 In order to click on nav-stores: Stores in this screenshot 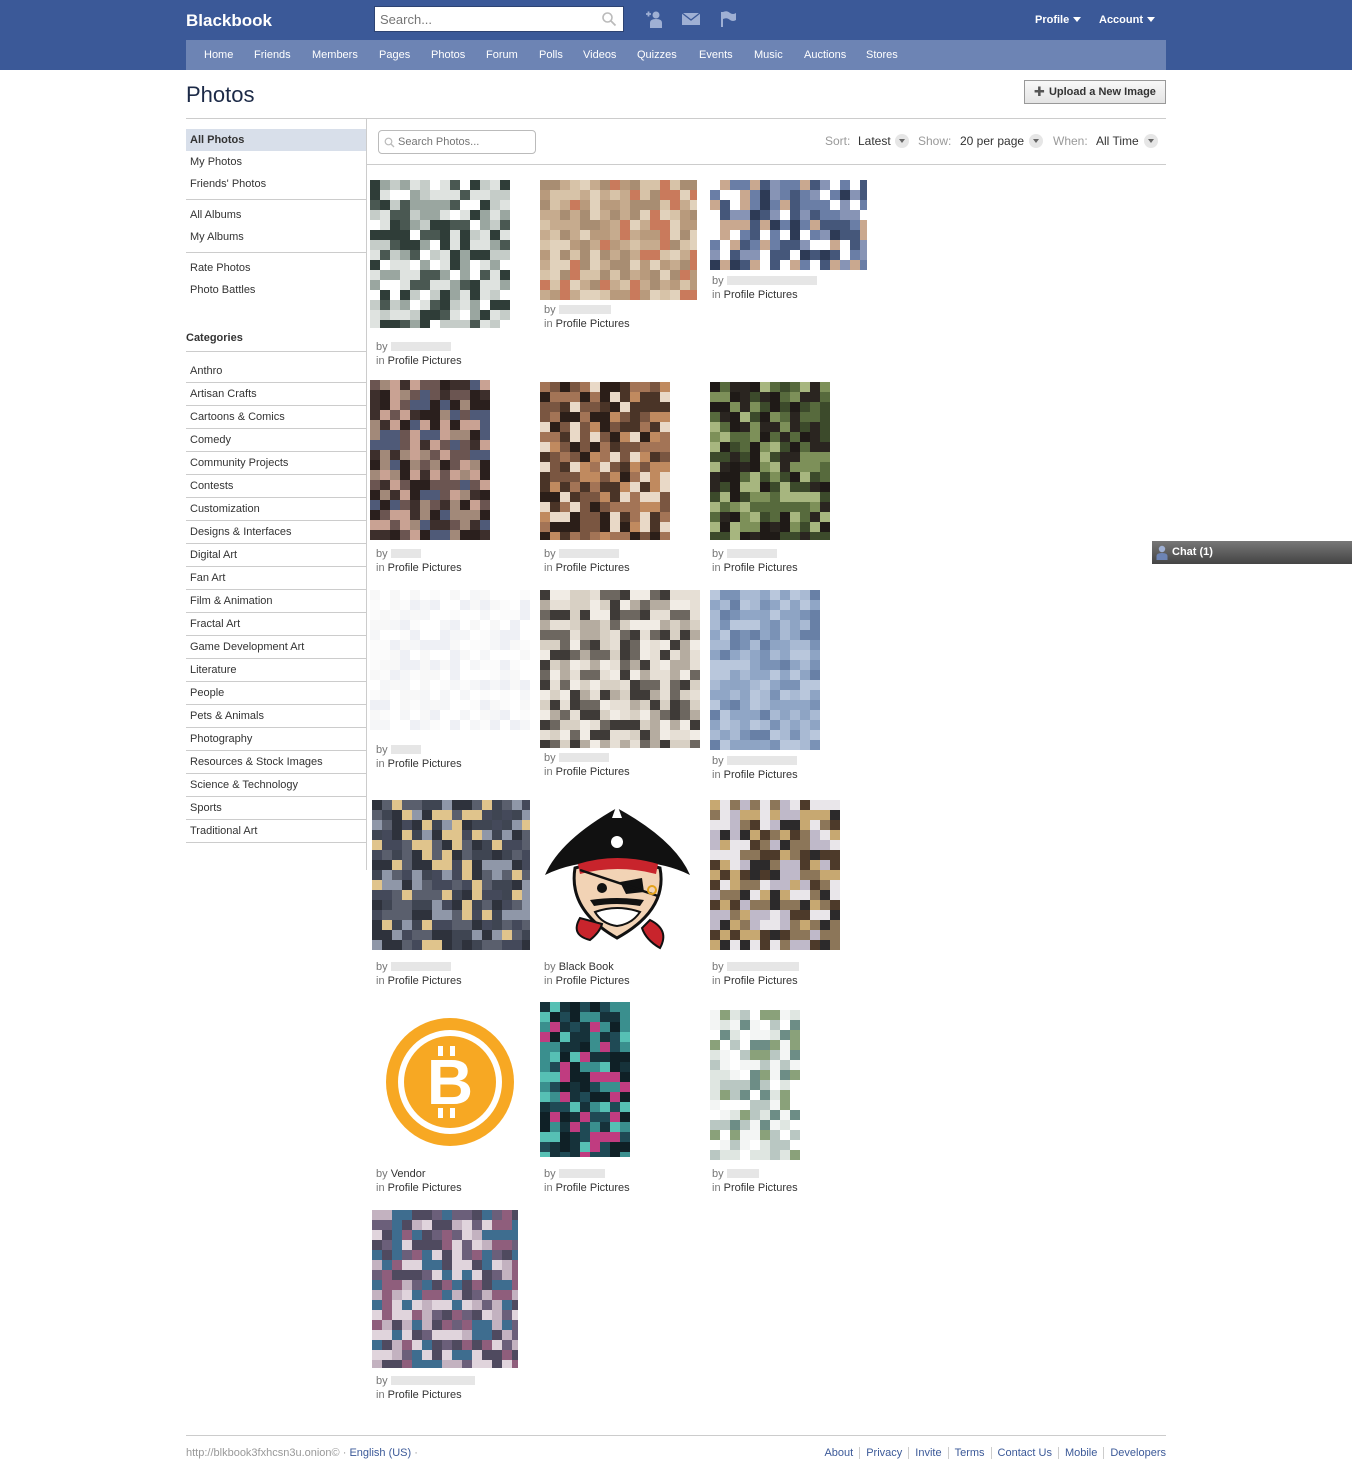, I will do `click(882, 55)`.